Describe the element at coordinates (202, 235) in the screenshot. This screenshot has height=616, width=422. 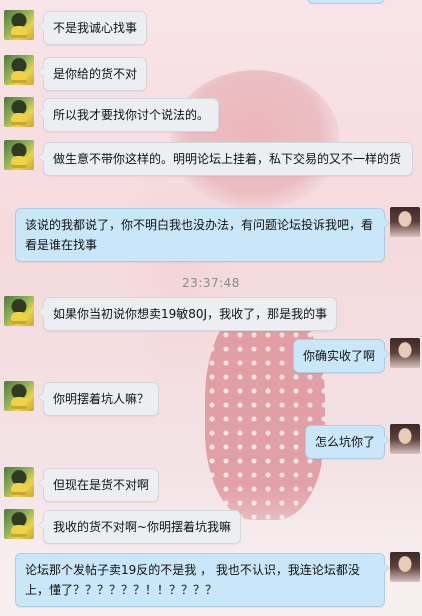
I see `sent-message-bubble: 该说的我都说了，你不明白我也没办法，有问题论坛投诉我吧，看看是谁在找事` at that location.